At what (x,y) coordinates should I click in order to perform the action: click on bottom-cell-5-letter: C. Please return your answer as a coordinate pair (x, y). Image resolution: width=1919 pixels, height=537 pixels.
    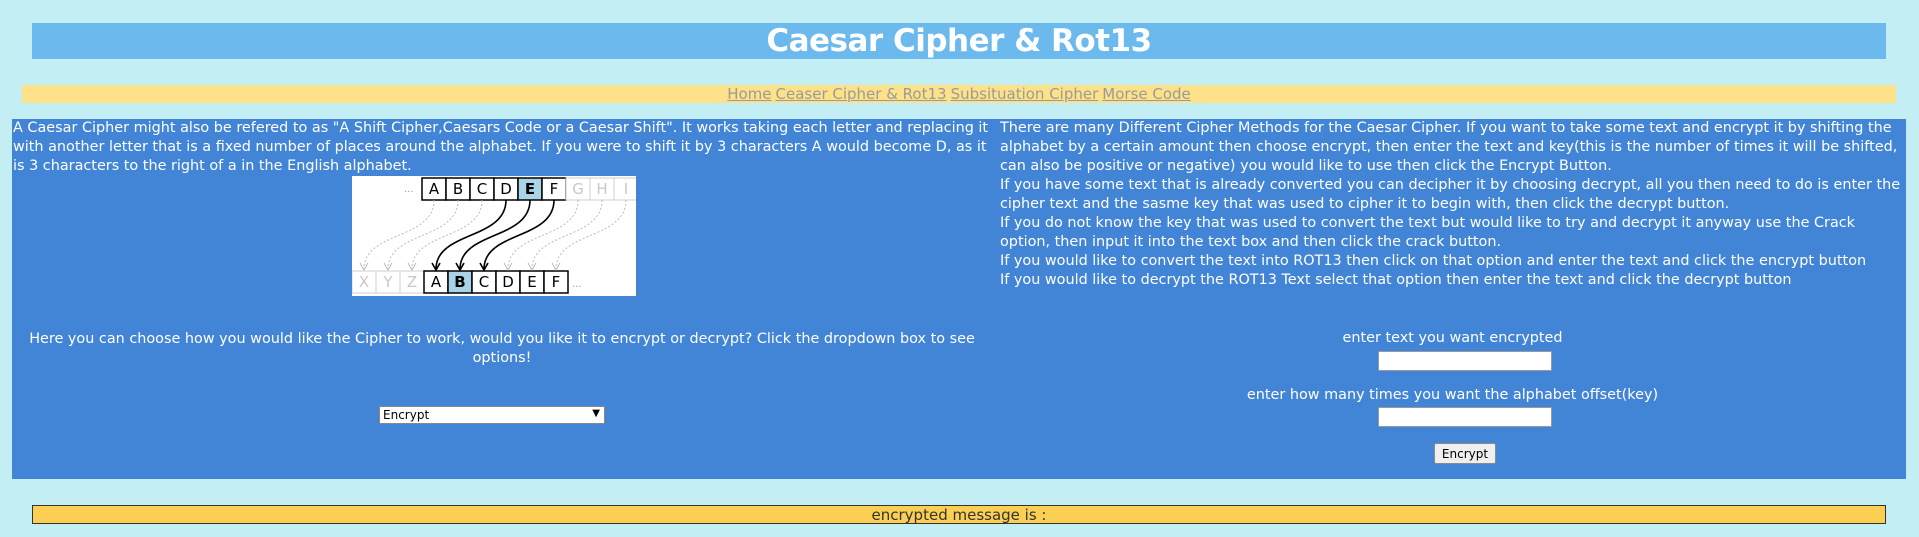
    Looking at the image, I should click on (484, 282).